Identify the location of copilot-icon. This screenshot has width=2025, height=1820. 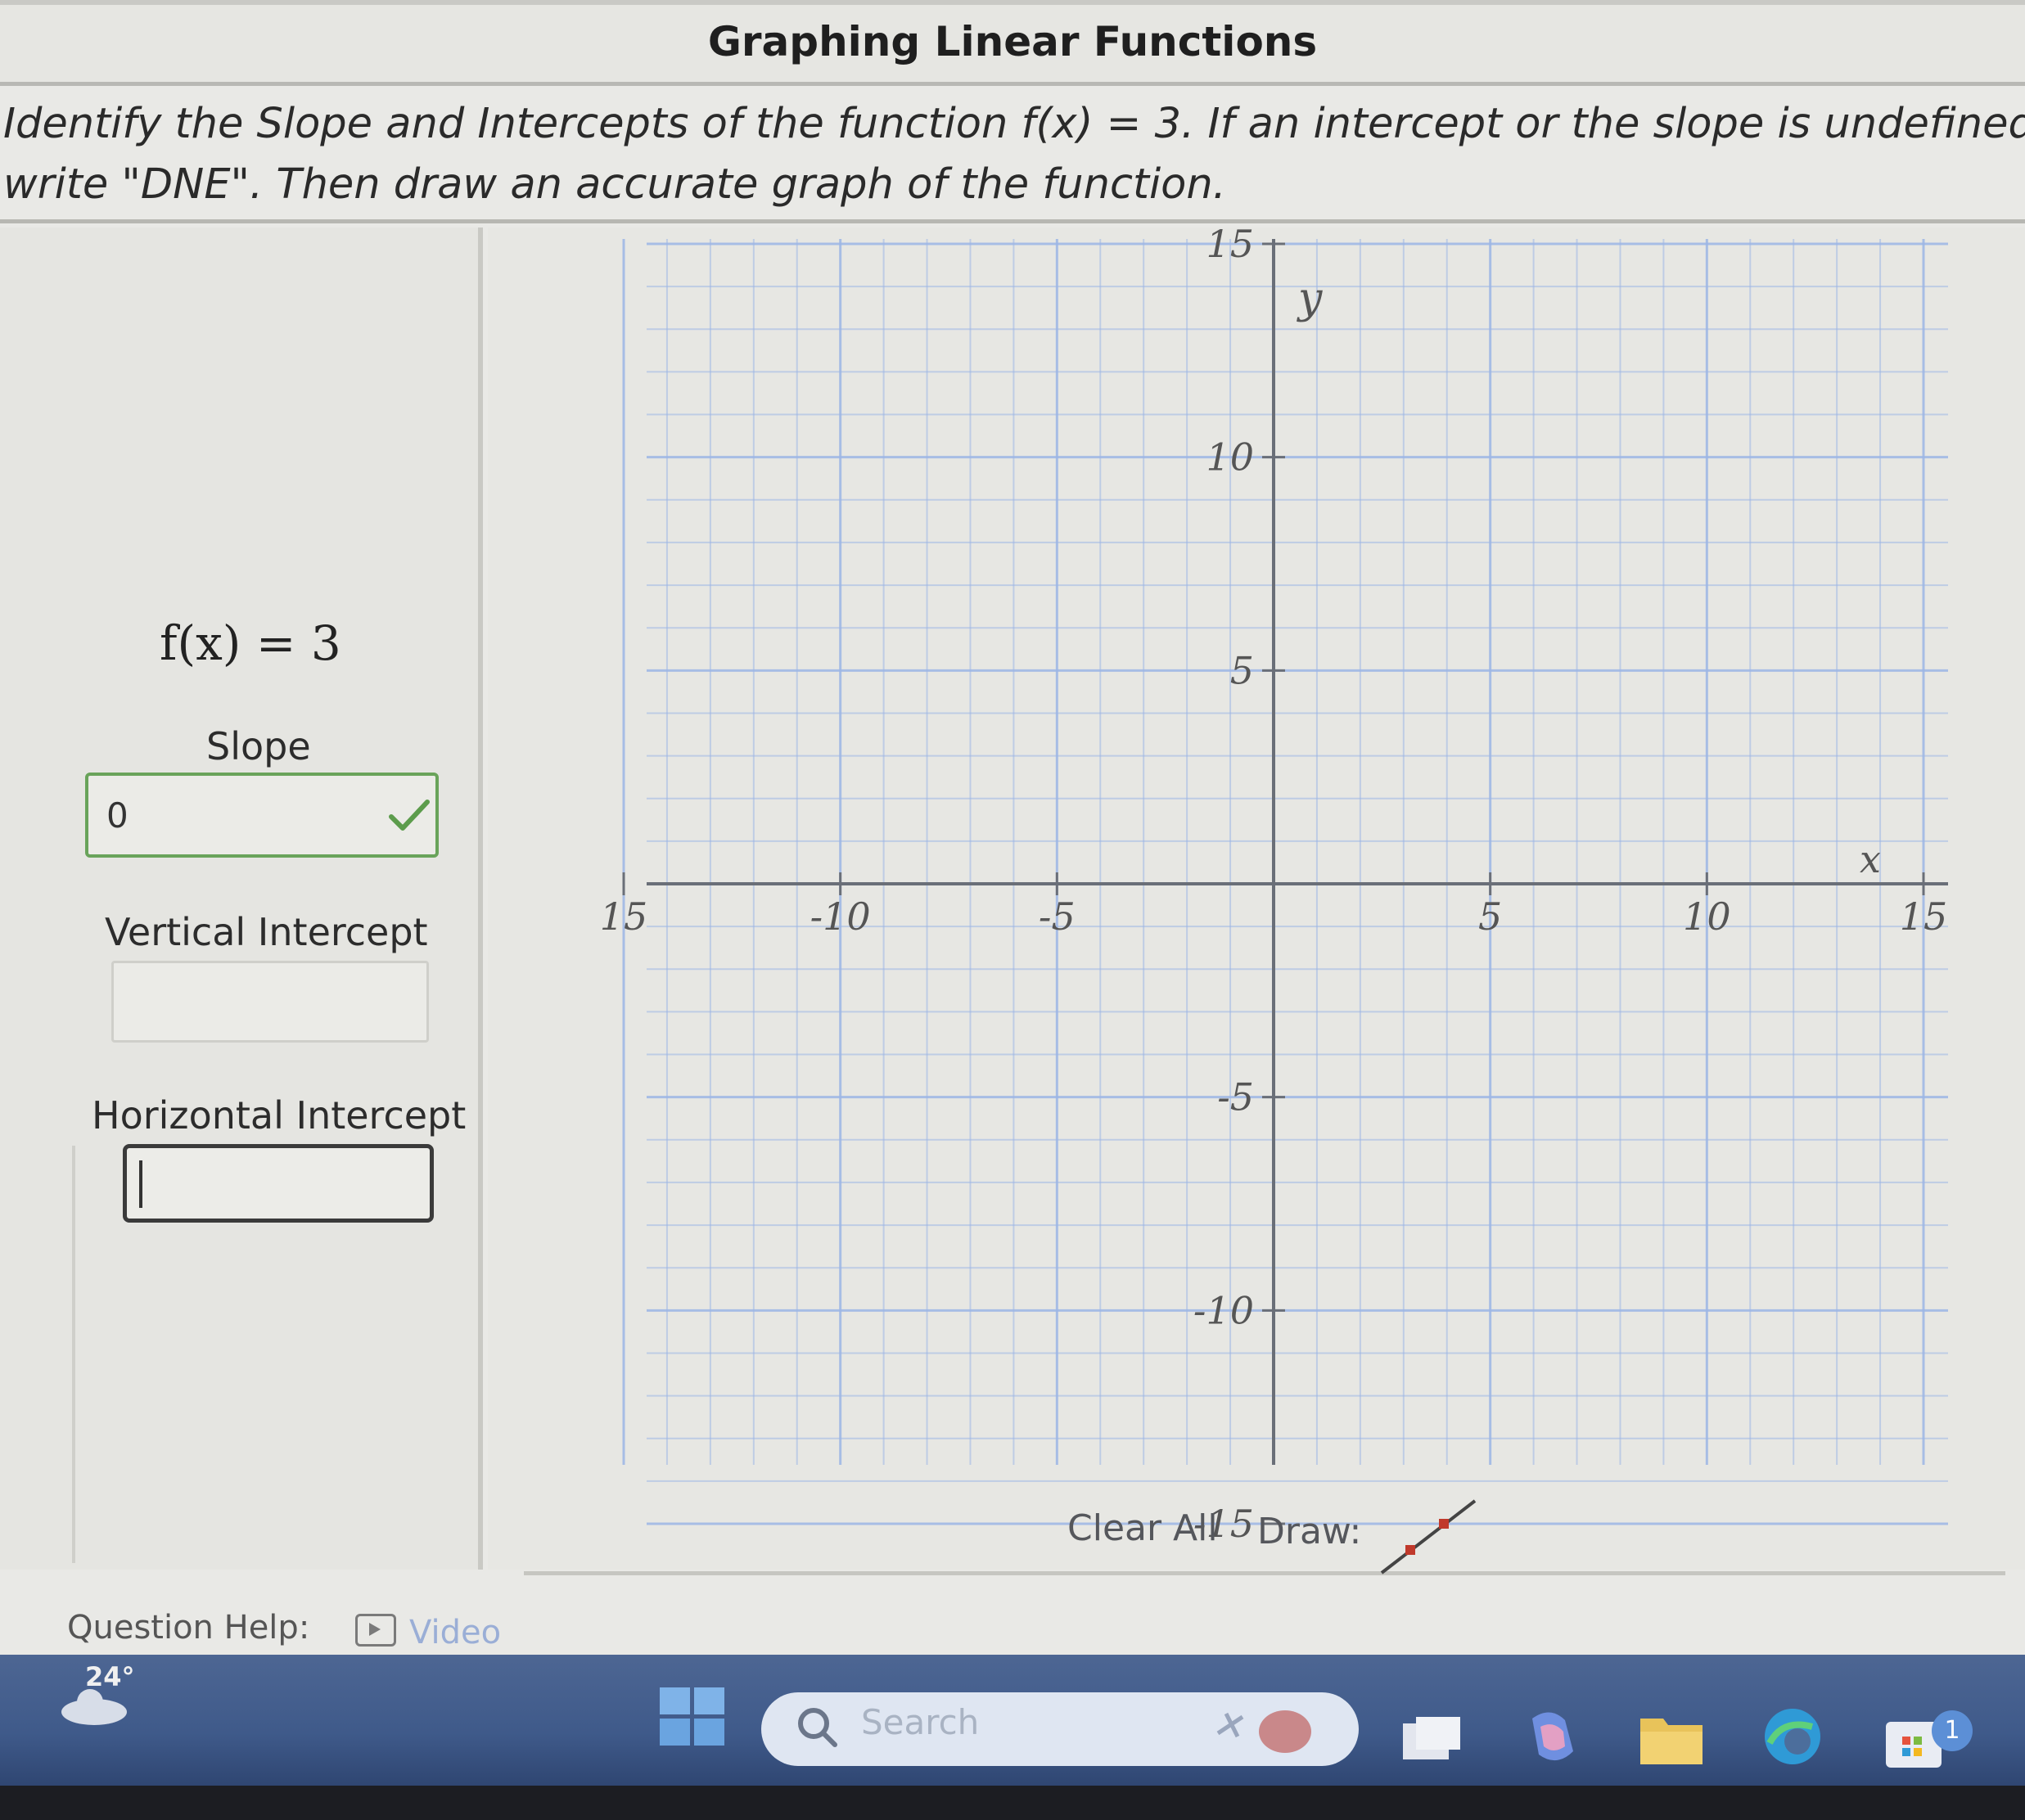
(1550, 1736).